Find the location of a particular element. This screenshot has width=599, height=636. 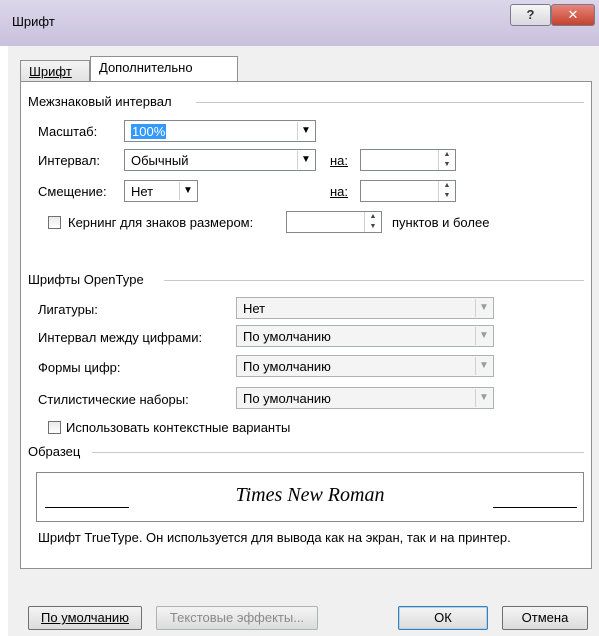

interval-label: Интервал: is located at coordinates (69, 160).